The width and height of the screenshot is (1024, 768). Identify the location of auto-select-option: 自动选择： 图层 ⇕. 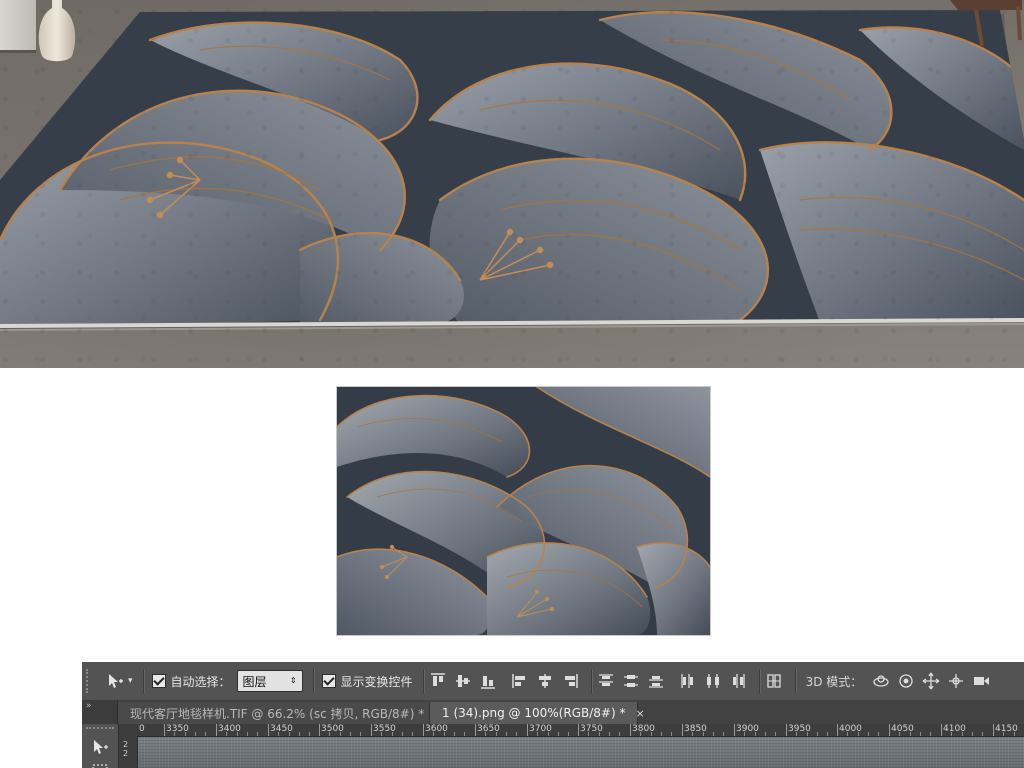
(227, 681).